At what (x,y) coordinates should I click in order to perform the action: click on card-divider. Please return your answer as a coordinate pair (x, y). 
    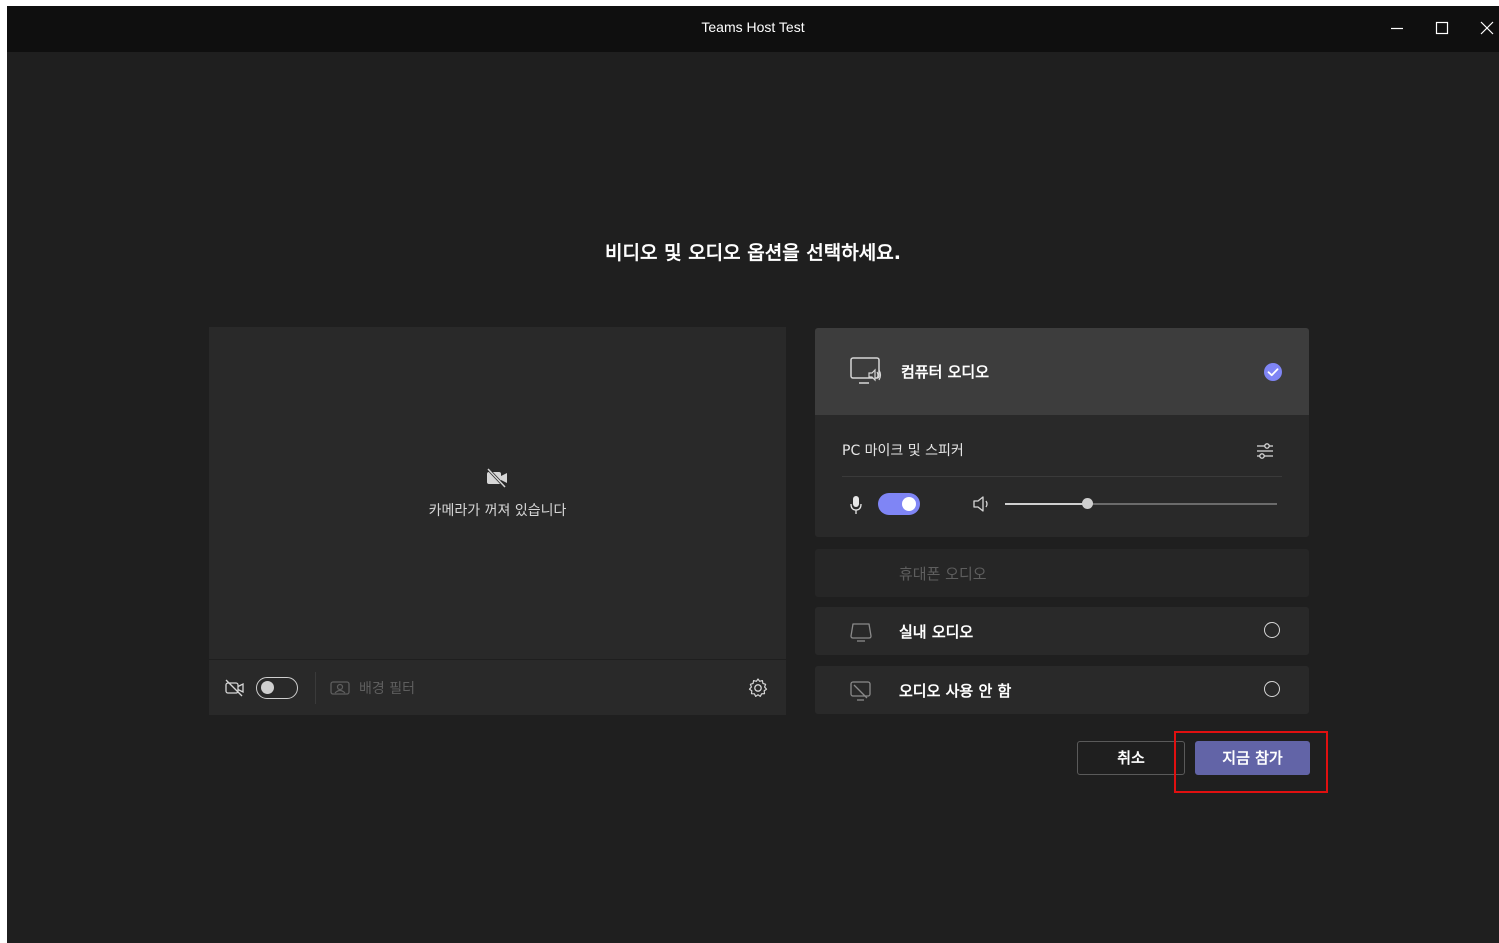
    Looking at the image, I should click on (1062, 476).